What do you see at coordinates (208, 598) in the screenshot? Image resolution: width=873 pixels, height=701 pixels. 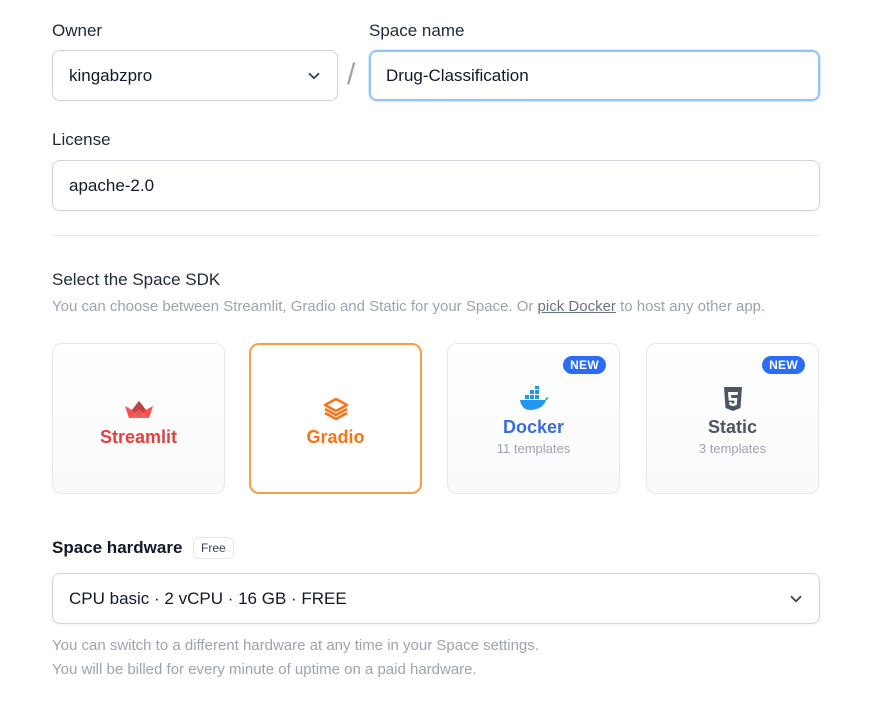 I see `hardware-value: CPU basic · 2 vCPU · 16 GB · FREE` at bounding box center [208, 598].